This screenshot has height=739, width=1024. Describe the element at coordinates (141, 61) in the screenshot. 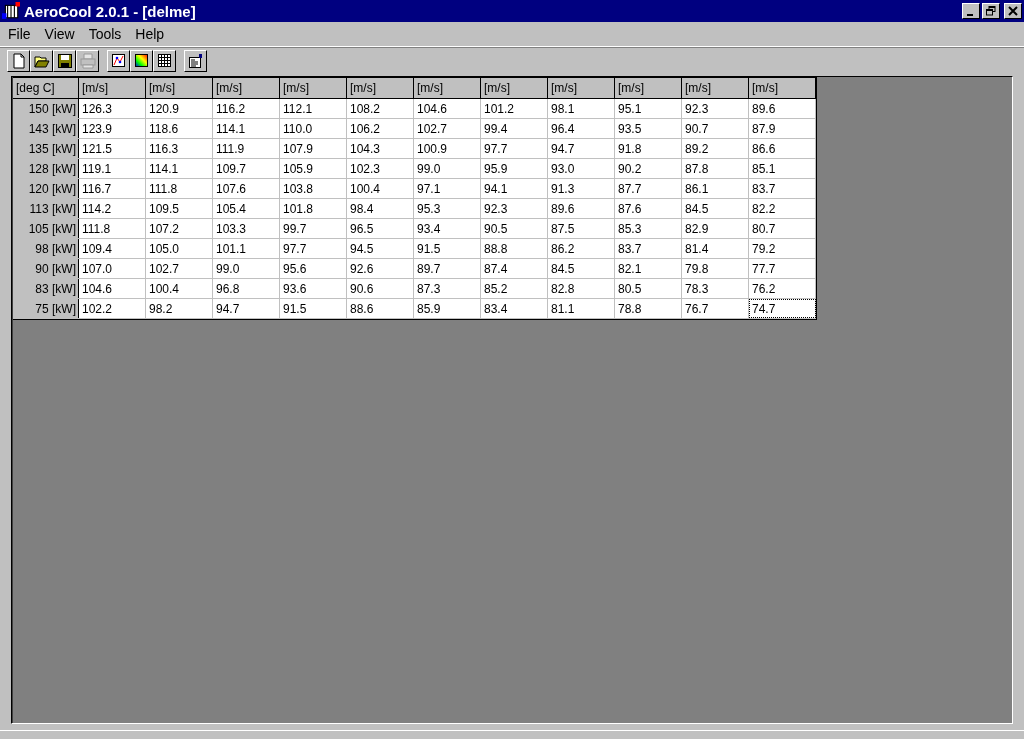

I see `gradient-button` at that location.